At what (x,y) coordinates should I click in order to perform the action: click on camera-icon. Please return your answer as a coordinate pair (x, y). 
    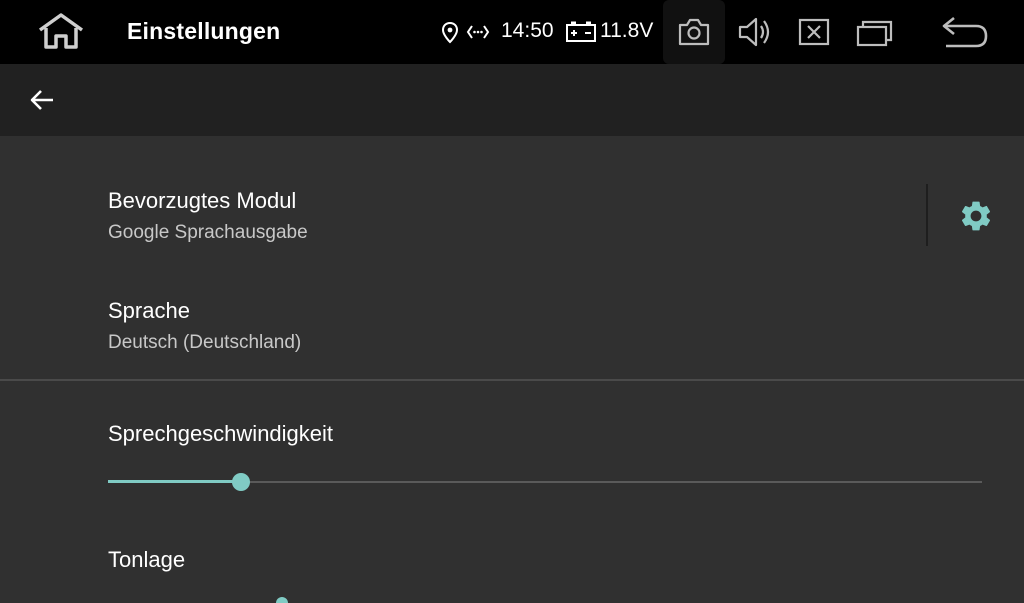
    Looking at the image, I should click on (694, 32).